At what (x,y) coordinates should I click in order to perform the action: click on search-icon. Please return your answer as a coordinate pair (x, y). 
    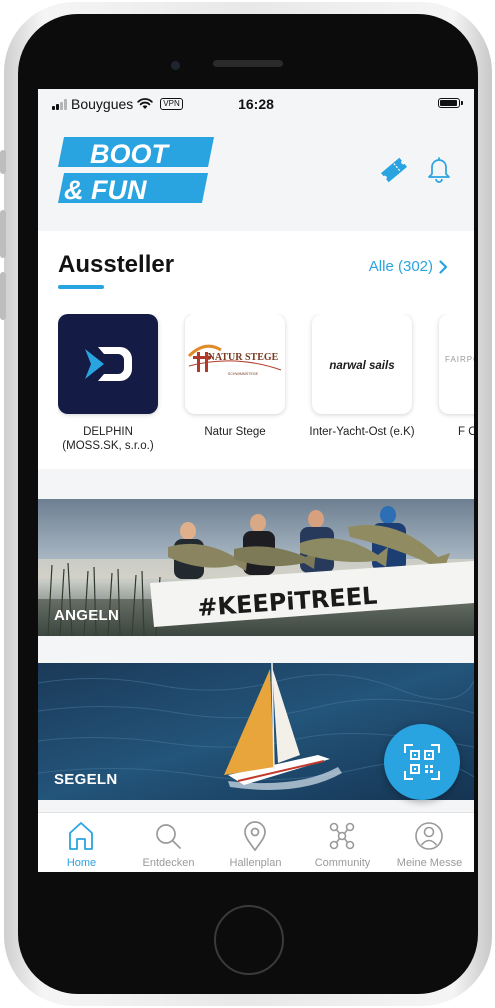
    Looking at the image, I should click on (168, 836).